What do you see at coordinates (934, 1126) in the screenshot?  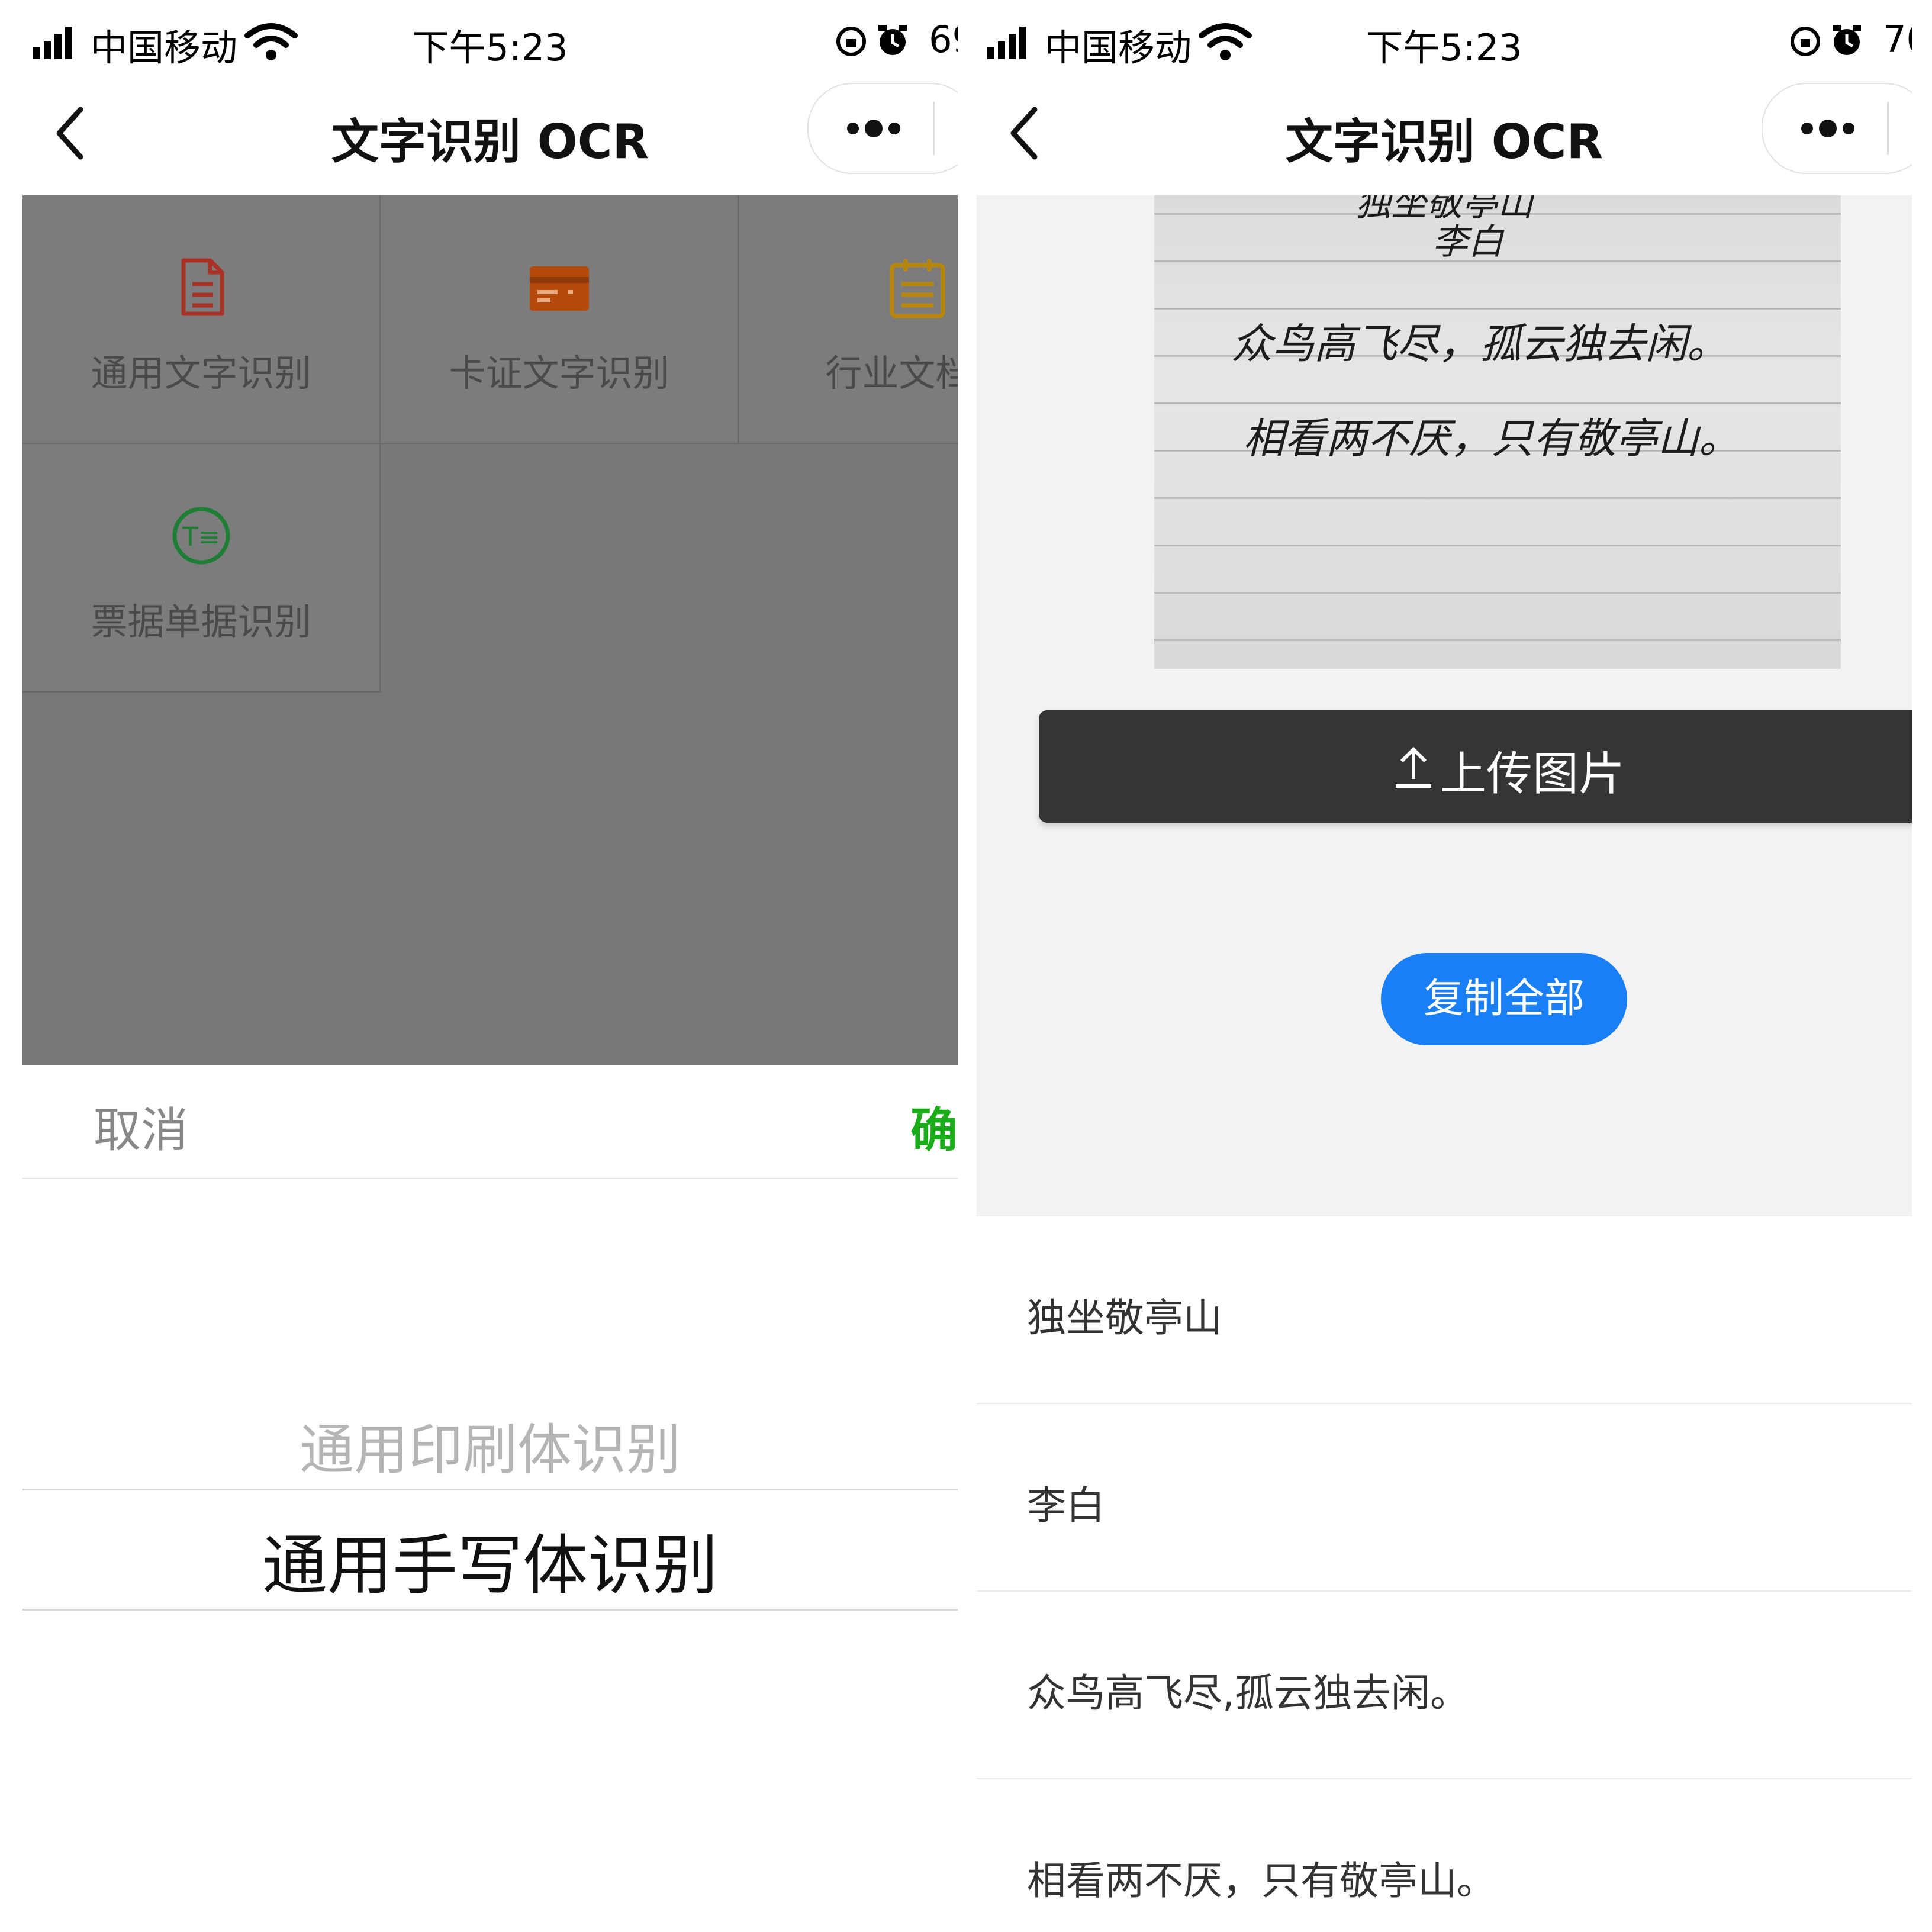 I see `confirm-button: 确` at bounding box center [934, 1126].